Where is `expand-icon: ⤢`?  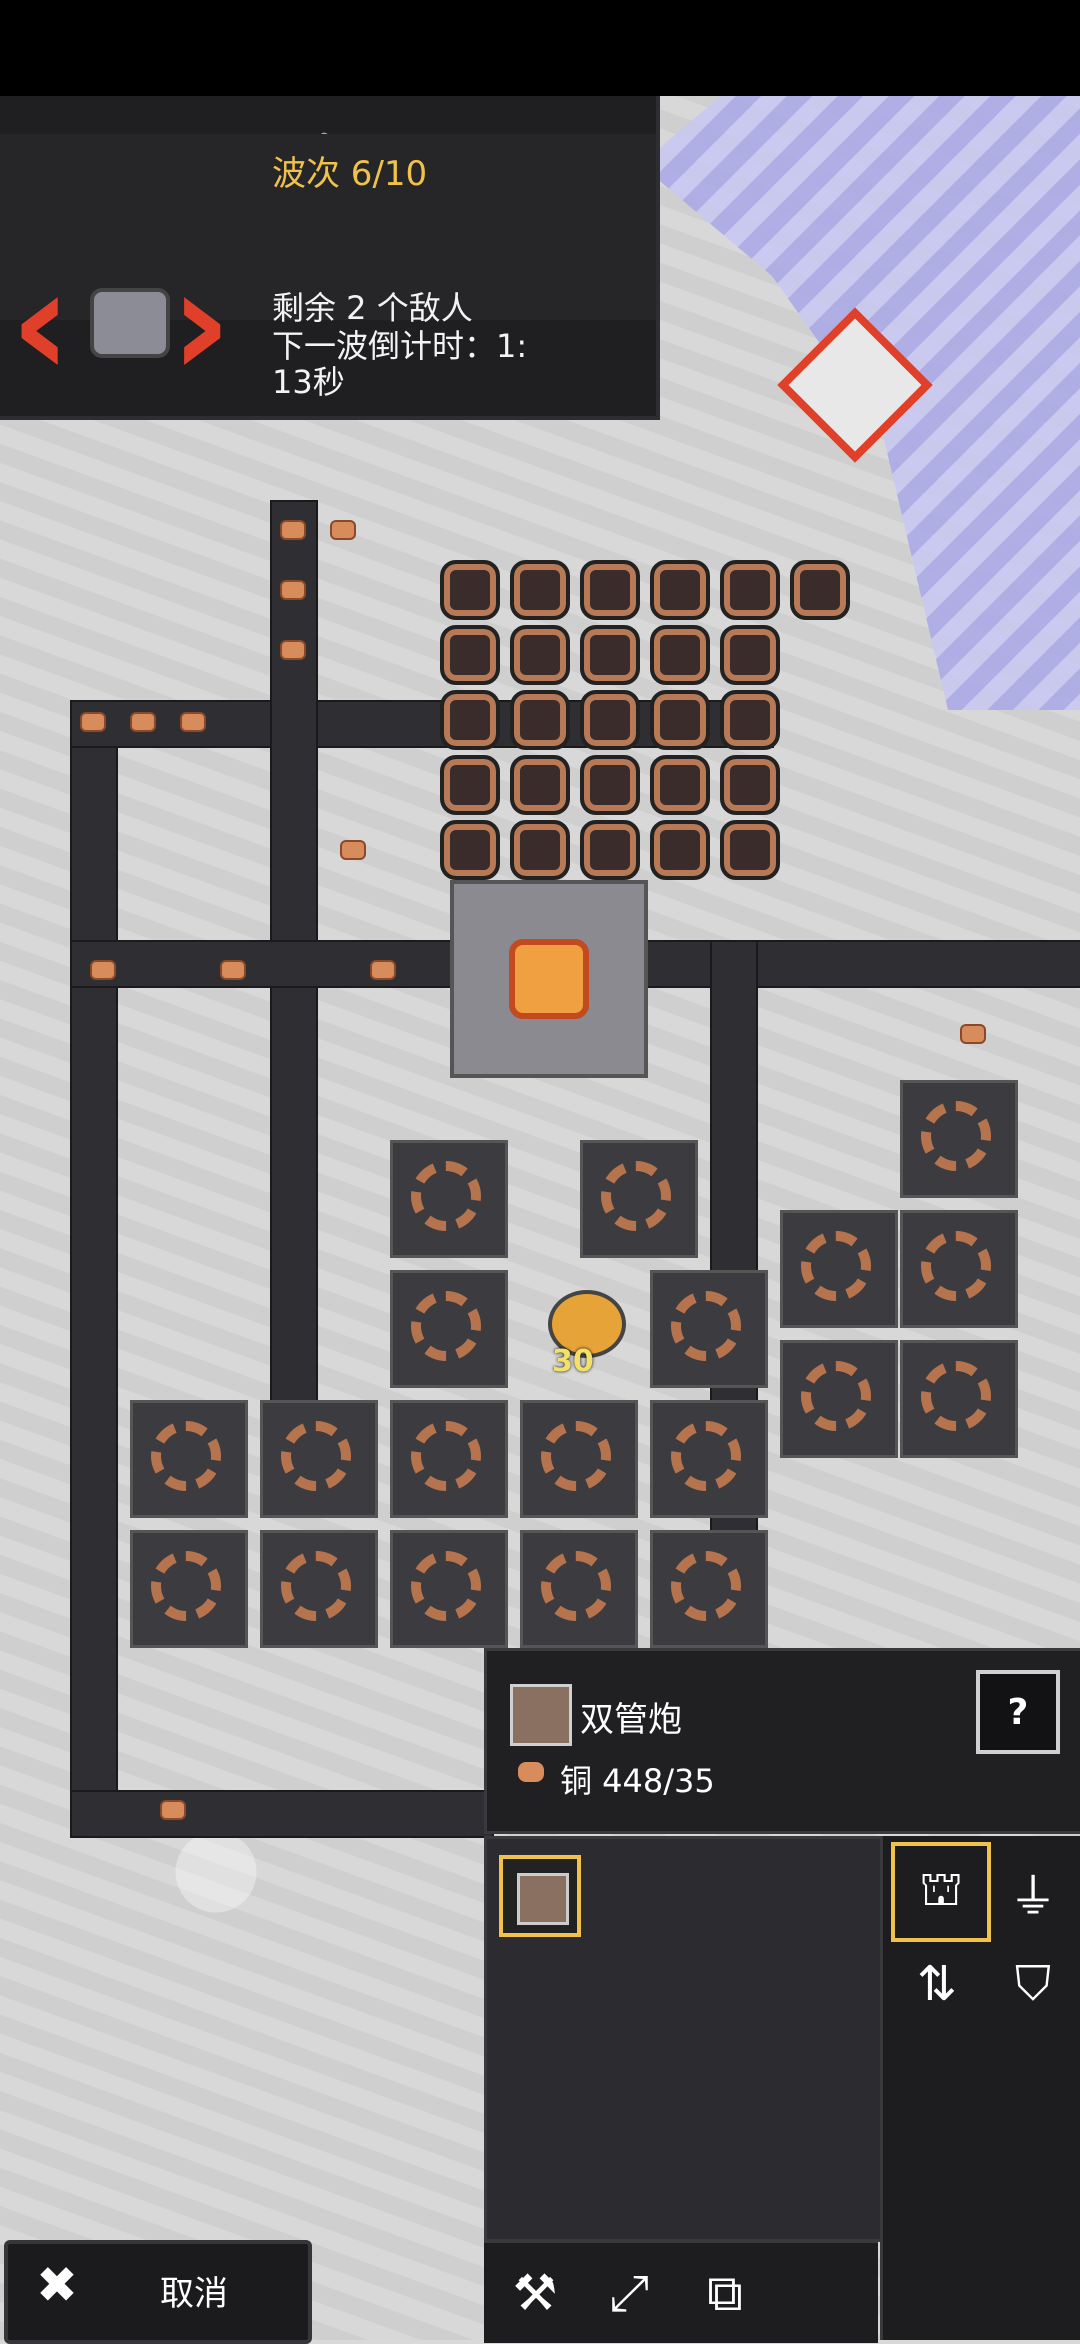
expand-icon: ⤢ is located at coordinates (629, 2293).